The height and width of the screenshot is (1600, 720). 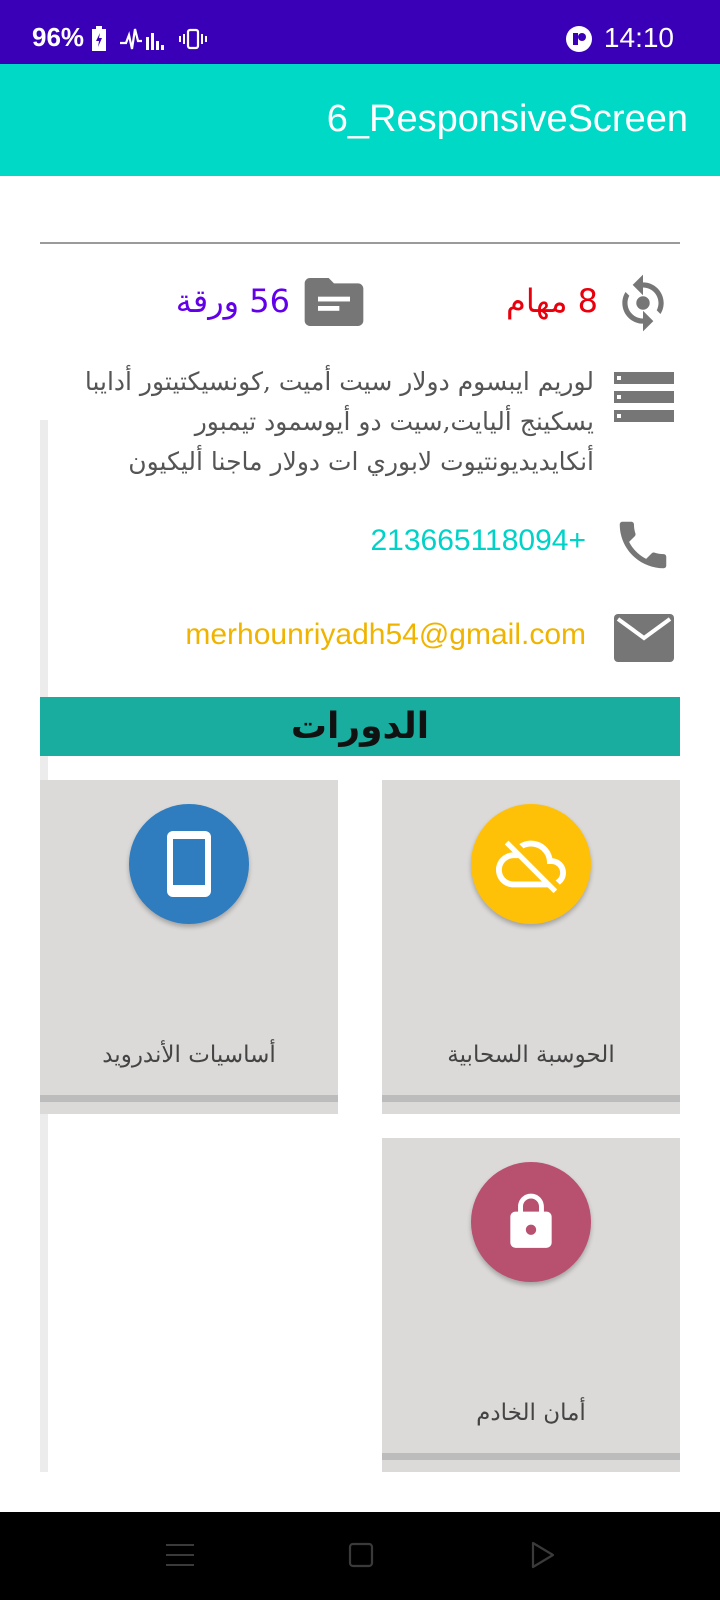 What do you see at coordinates (507, 119) in the screenshot?
I see `app-title: 6_ResponsiveScreen` at bounding box center [507, 119].